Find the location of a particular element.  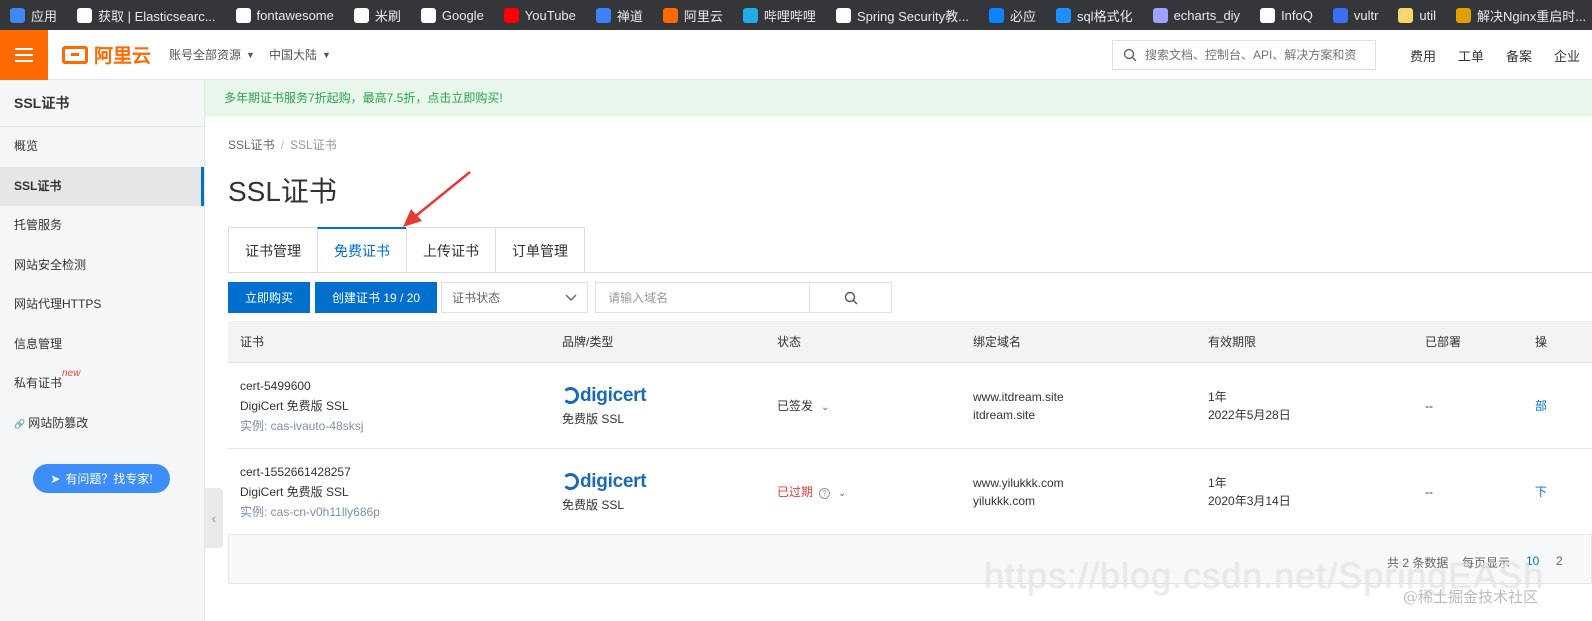

bookmark-item: Google is located at coordinates (452, 15).